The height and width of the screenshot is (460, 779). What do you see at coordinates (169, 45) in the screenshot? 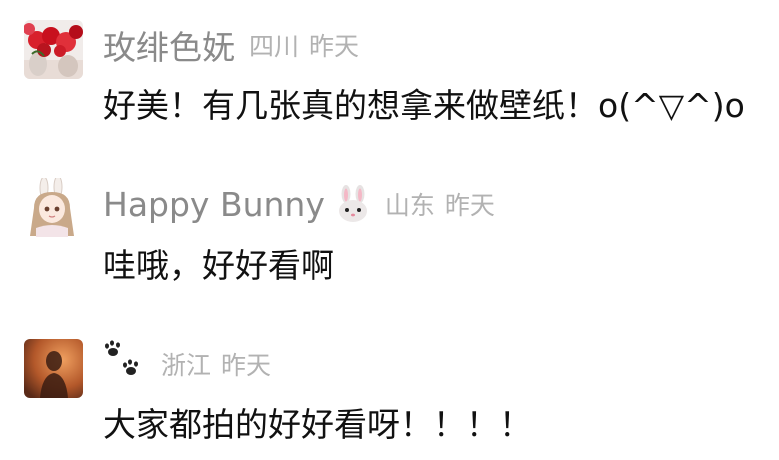
I see `author-name: 玫绯色妩` at bounding box center [169, 45].